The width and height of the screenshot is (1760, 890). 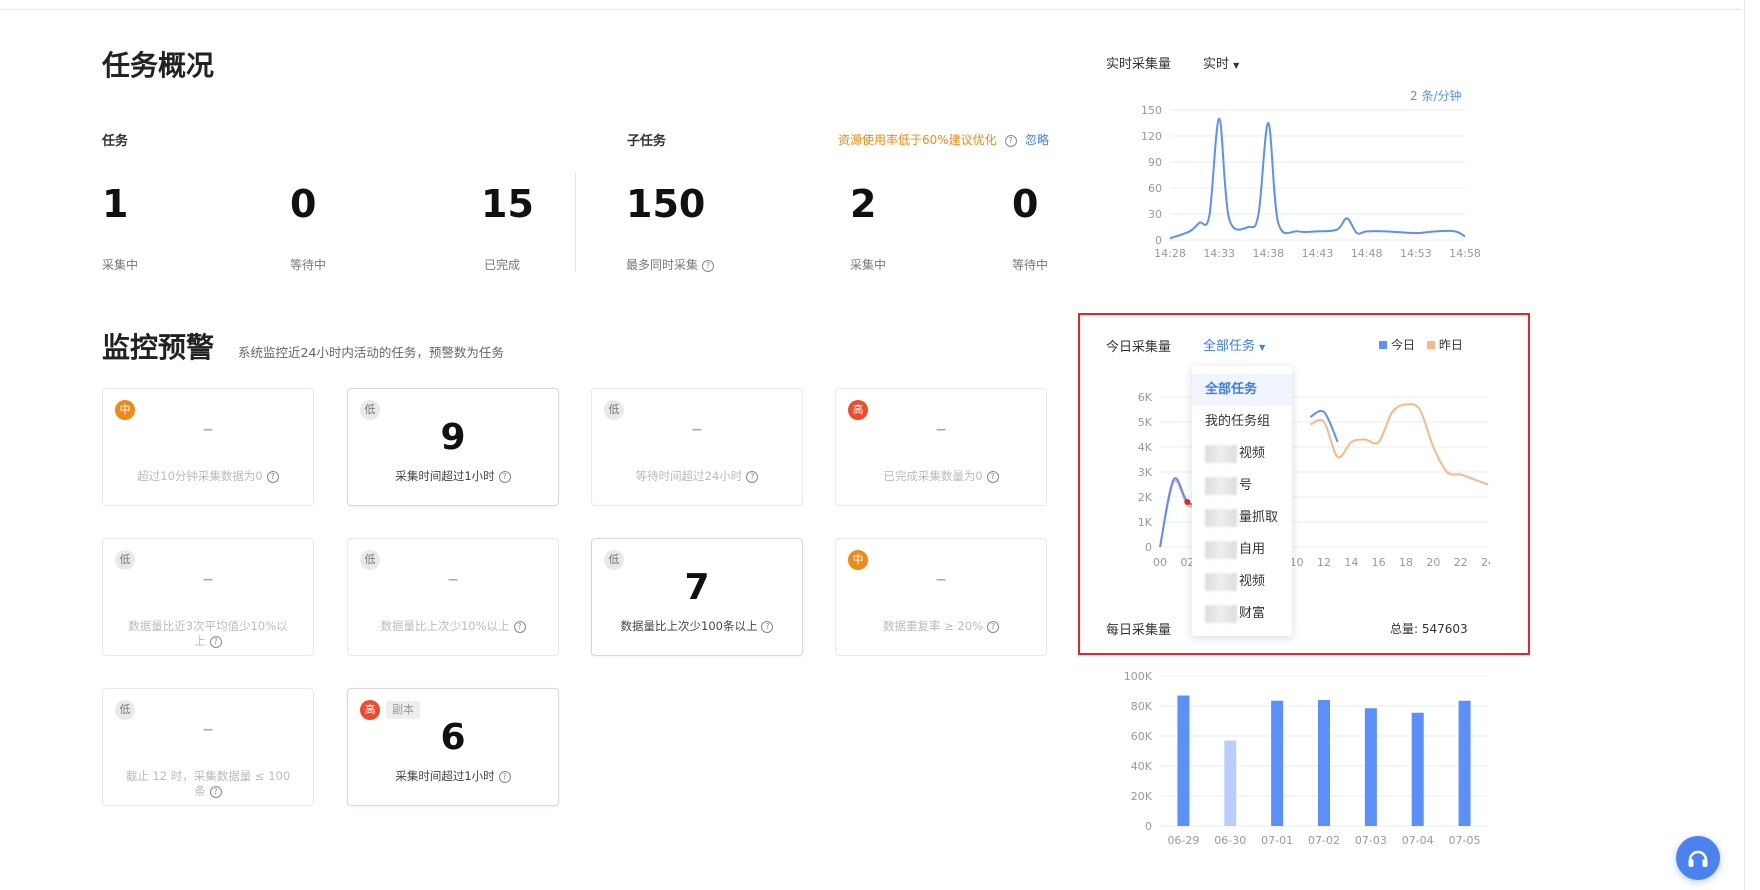 What do you see at coordinates (1429, 629) in the screenshot?
I see `daily-total: 总量: 547603` at bounding box center [1429, 629].